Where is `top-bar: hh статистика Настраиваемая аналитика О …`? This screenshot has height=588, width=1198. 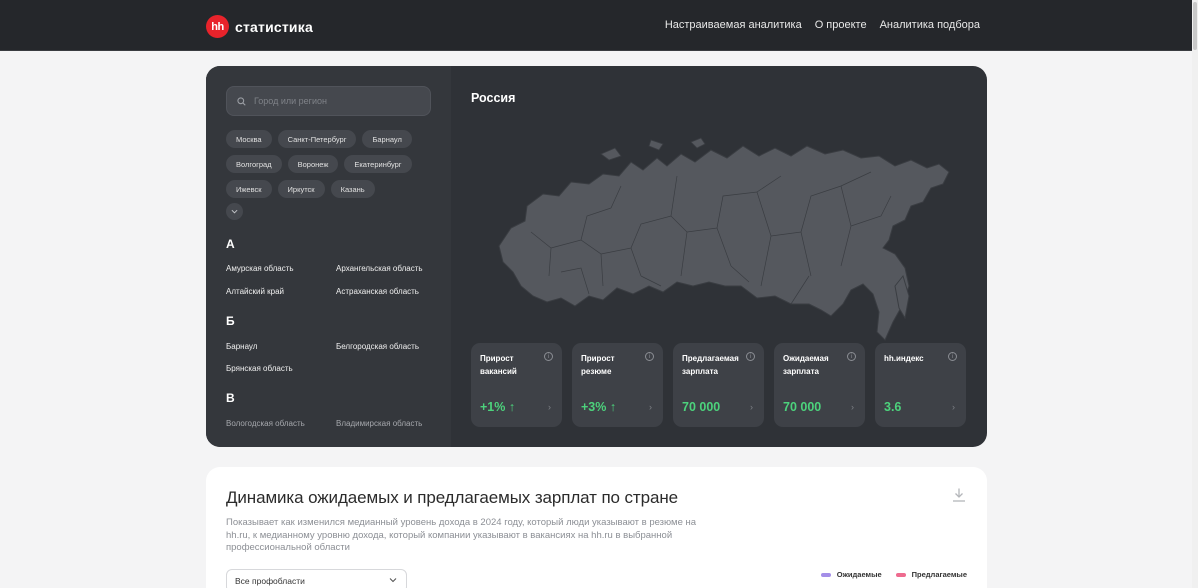
top-bar: hh статистика Настраиваемая аналитика О … is located at coordinates (596, 25).